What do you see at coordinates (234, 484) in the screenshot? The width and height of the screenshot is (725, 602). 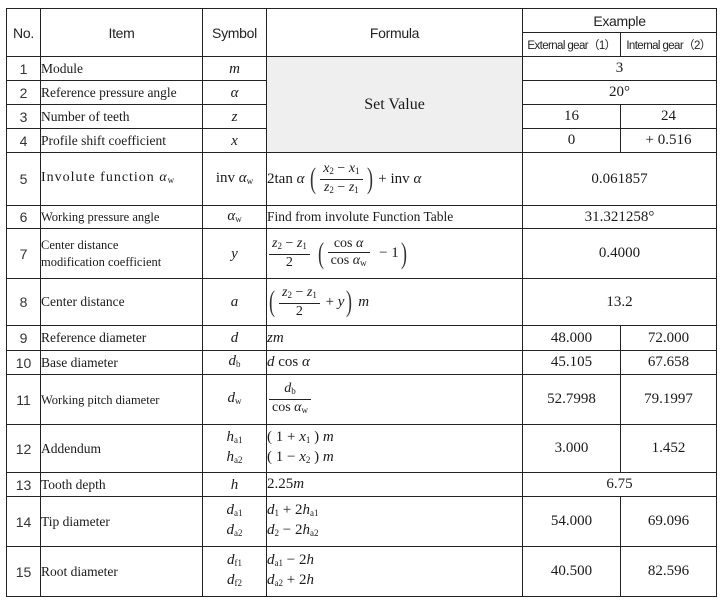 I see `symbol: h` at bounding box center [234, 484].